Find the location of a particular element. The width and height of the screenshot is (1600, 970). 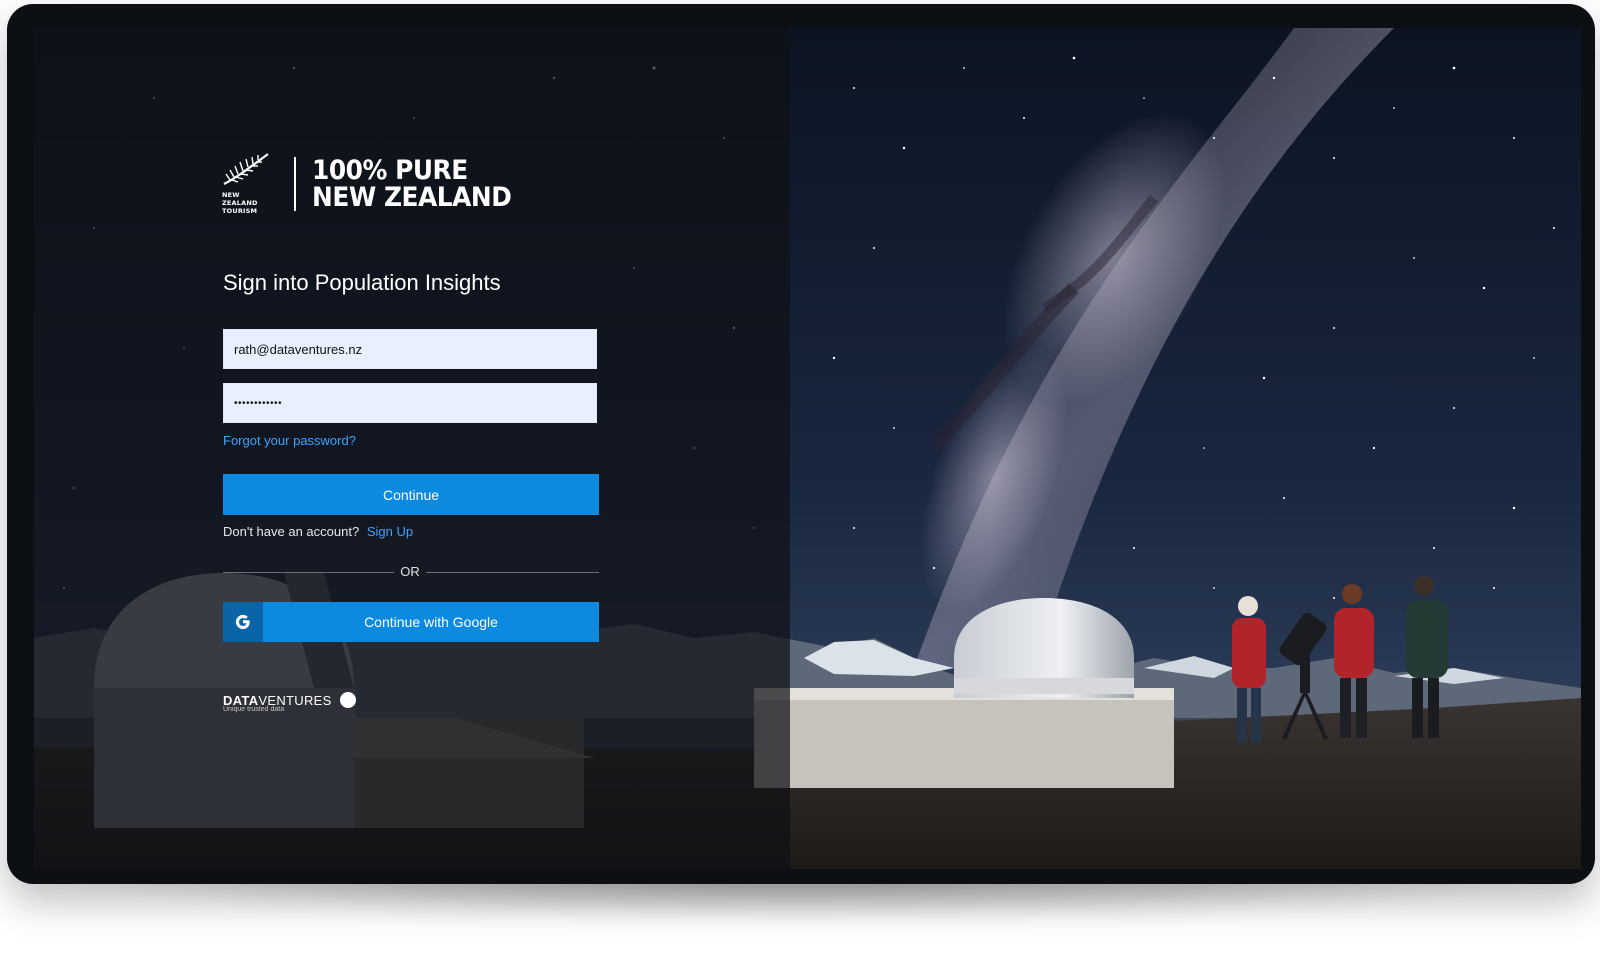

signup-link: Sign Up is located at coordinates (390, 531).